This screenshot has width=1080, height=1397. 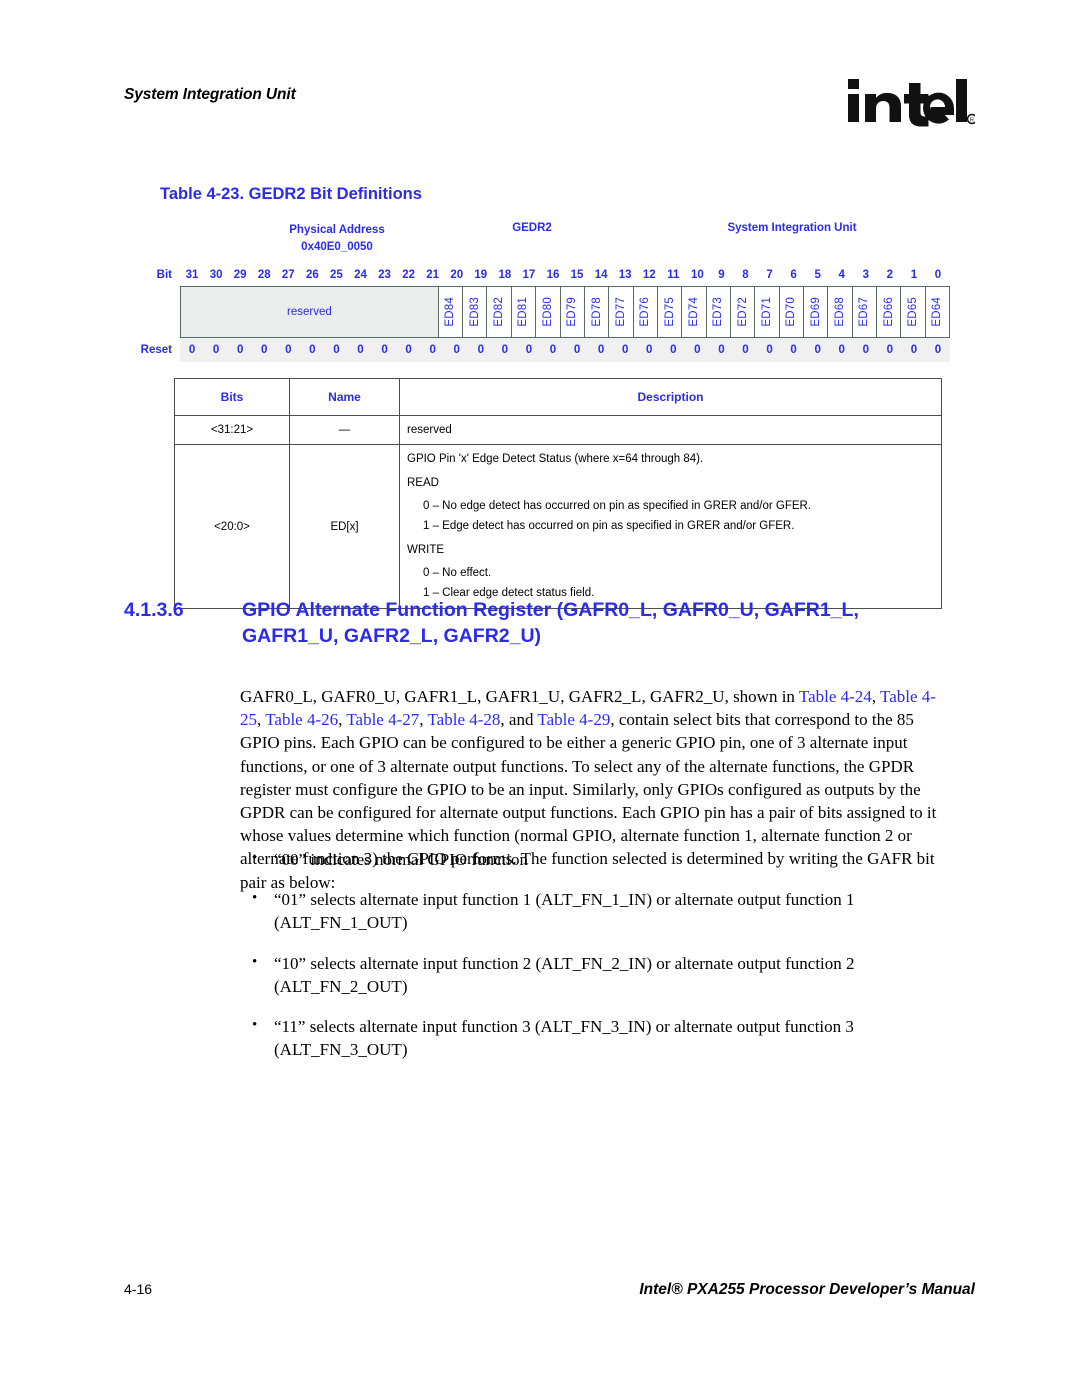 What do you see at coordinates (553, 275) in the screenshot?
I see `bit-number-16: 16` at bounding box center [553, 275].